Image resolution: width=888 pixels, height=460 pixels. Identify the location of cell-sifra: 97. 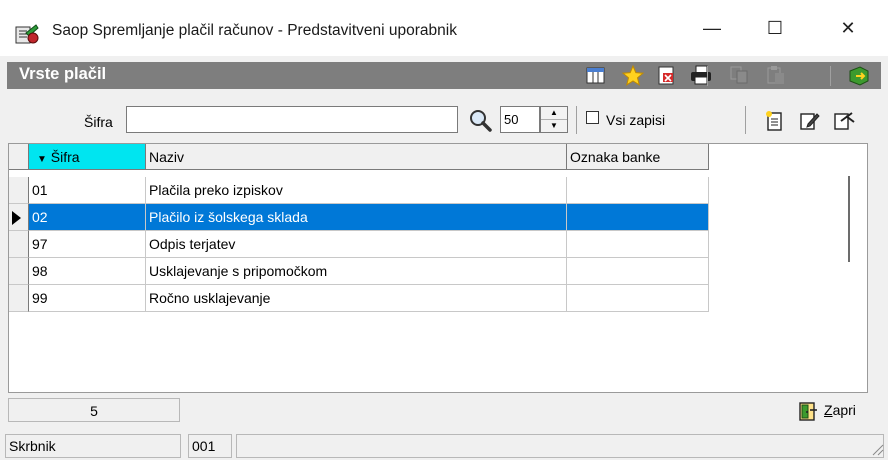
(87, 244).